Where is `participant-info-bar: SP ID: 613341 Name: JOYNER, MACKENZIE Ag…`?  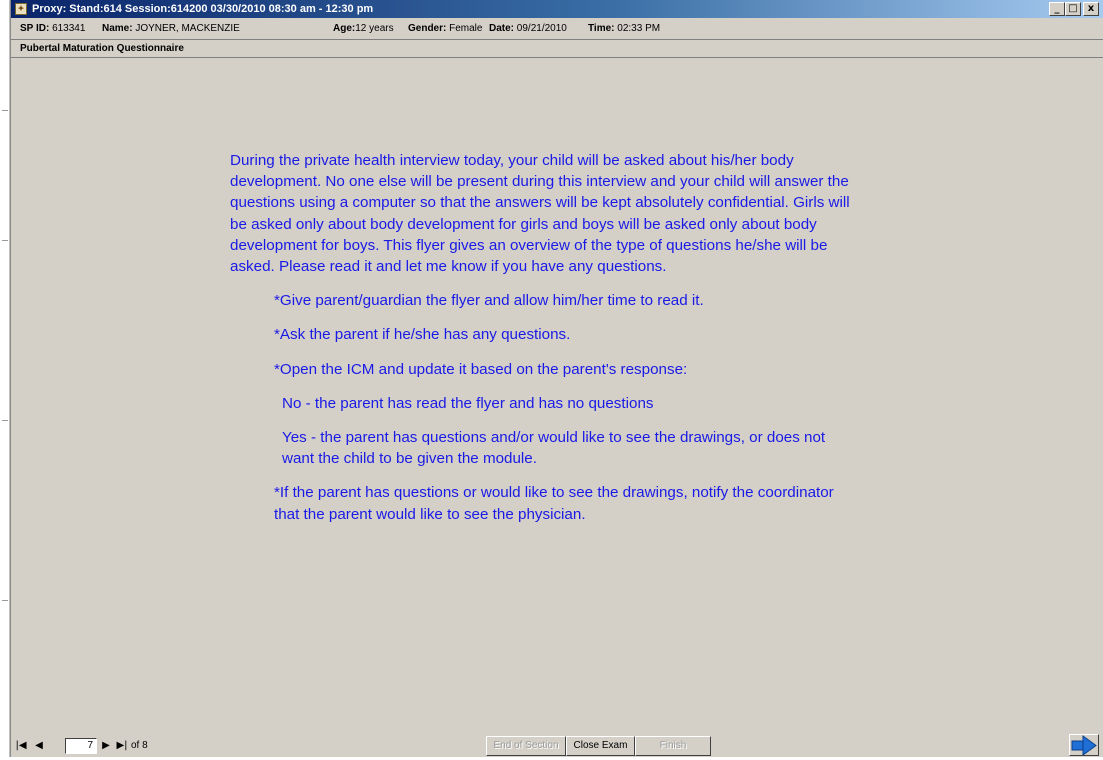
participant-info-bar: SP ID: 613341 Name: JOYNER, MACKENZIE Ag… is located at coordinates (557, 29).